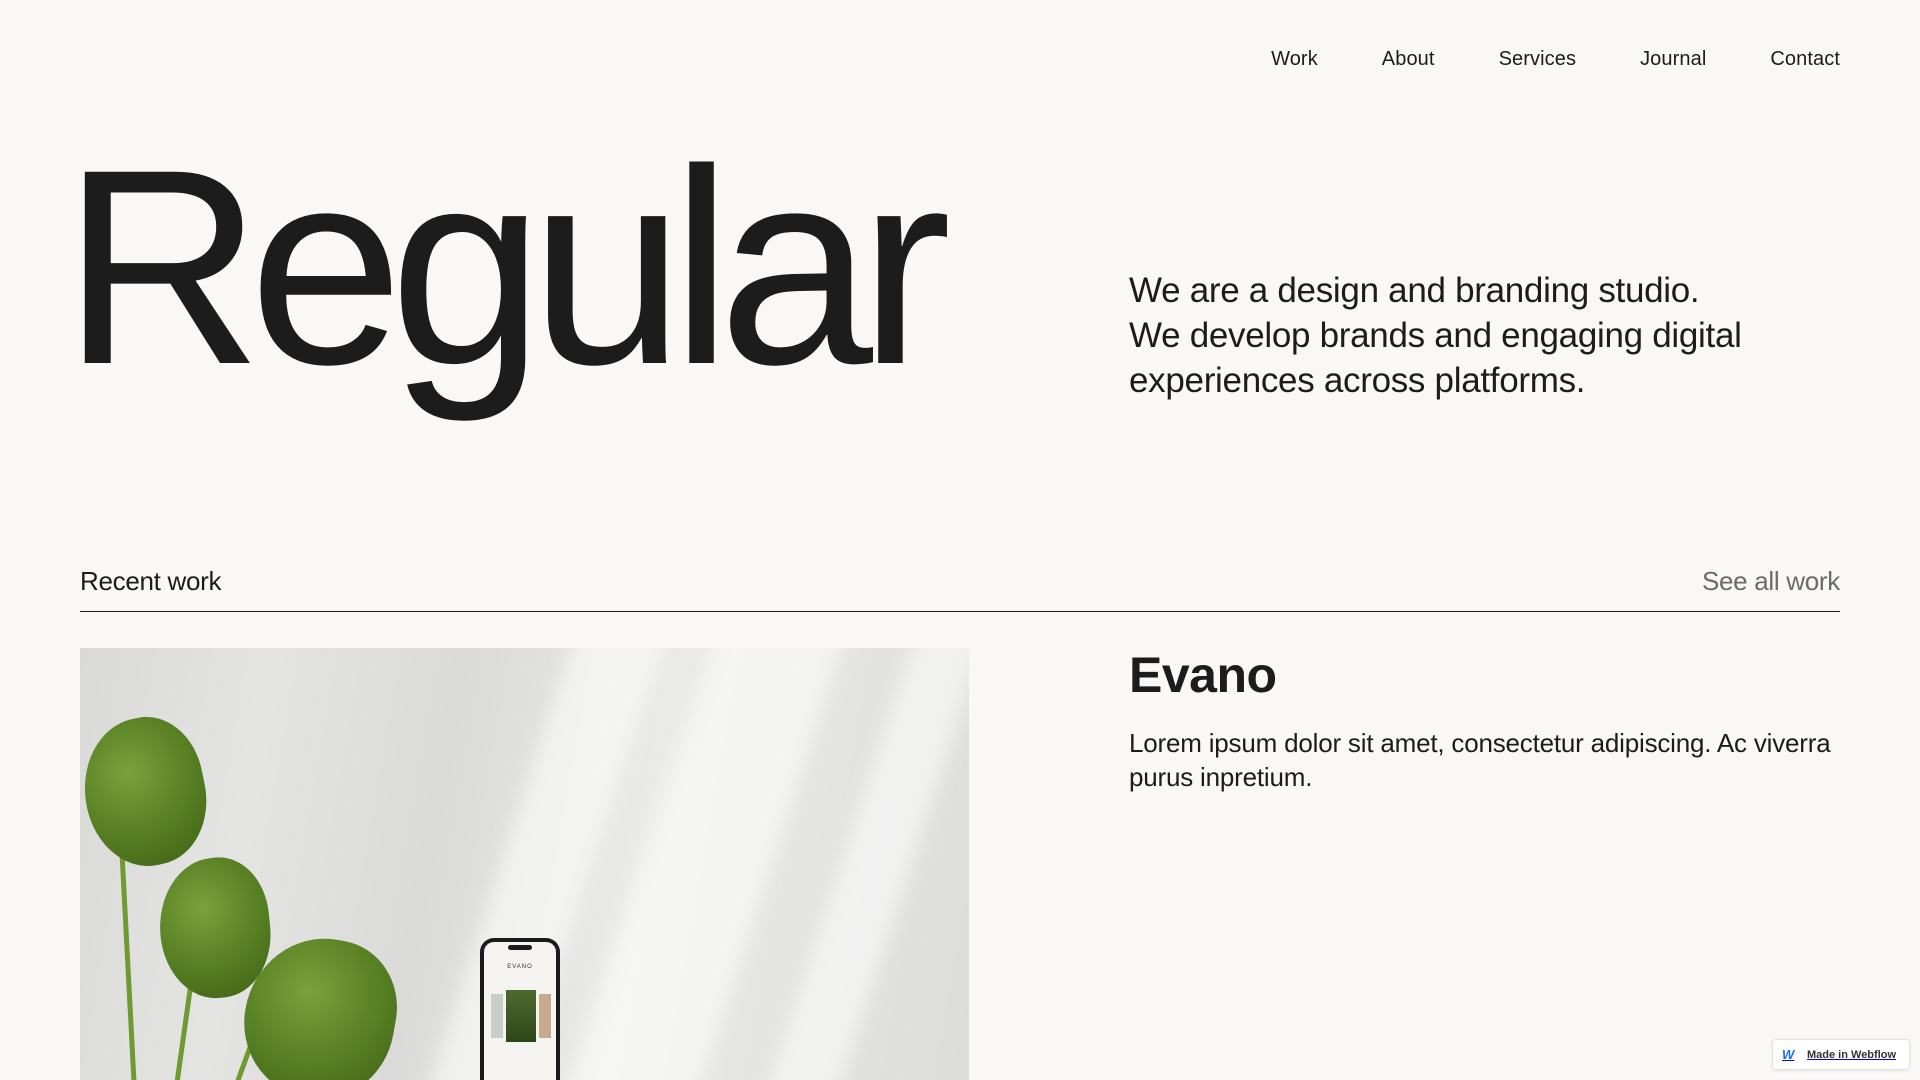 The image size is (1920, 1080). What do you see at coordinates (1221, 777) in the screenshot?
I see `project-description-line: purus inpretium.` at bounding box center [1221, 777].